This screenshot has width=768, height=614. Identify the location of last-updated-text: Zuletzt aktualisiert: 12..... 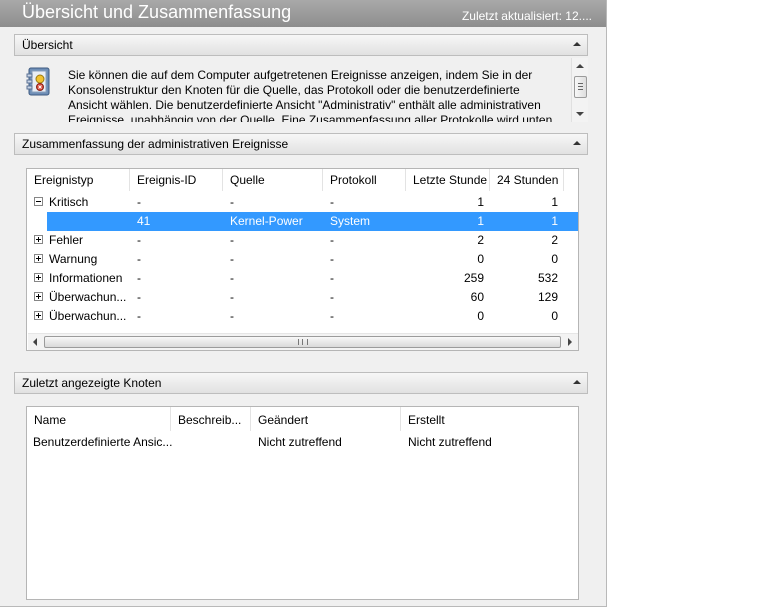
(526, 16).